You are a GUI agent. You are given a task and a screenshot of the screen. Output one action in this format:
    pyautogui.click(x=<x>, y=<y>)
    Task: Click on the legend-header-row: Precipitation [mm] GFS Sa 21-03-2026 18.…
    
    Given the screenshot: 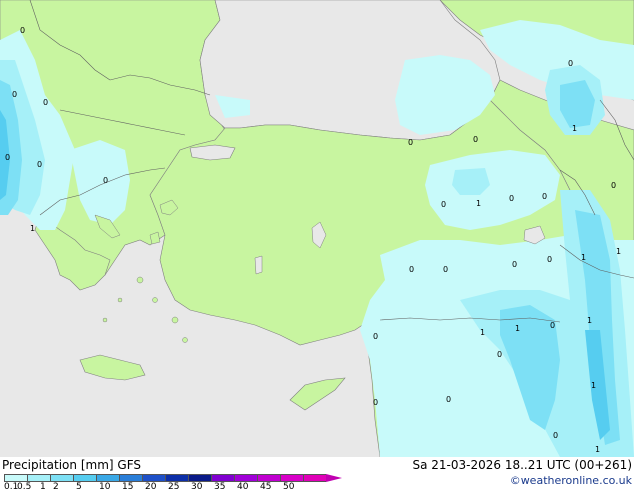 What is the action you would take?
    pyautogui.click(x=317, y=465)
    